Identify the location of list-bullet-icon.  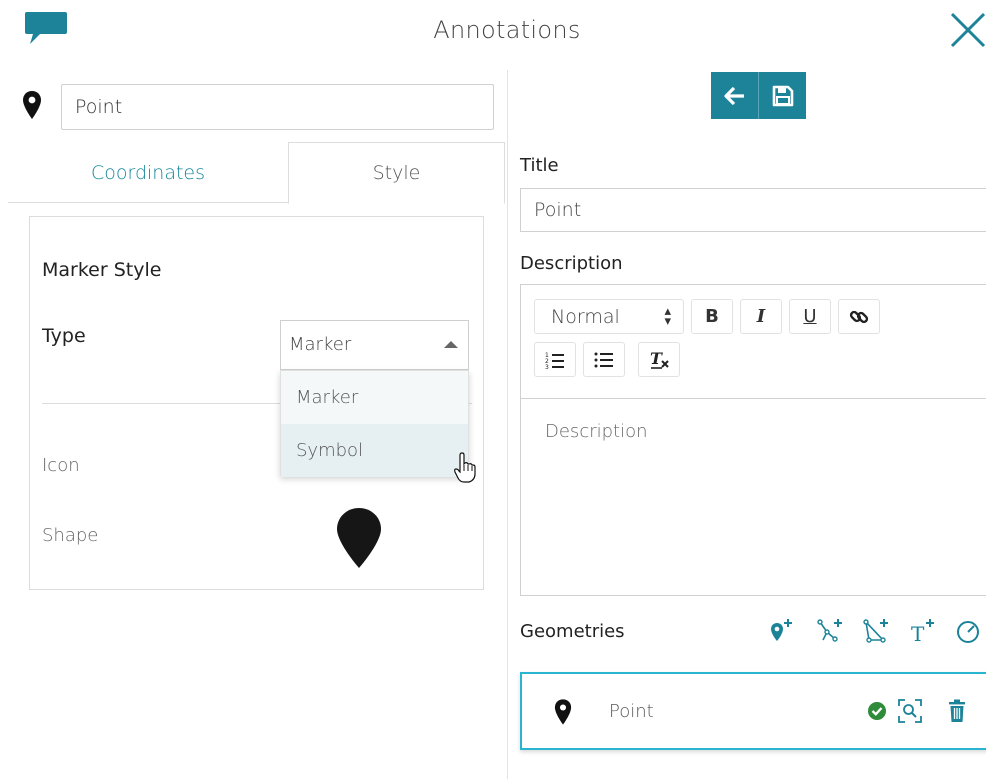
(603, 359).